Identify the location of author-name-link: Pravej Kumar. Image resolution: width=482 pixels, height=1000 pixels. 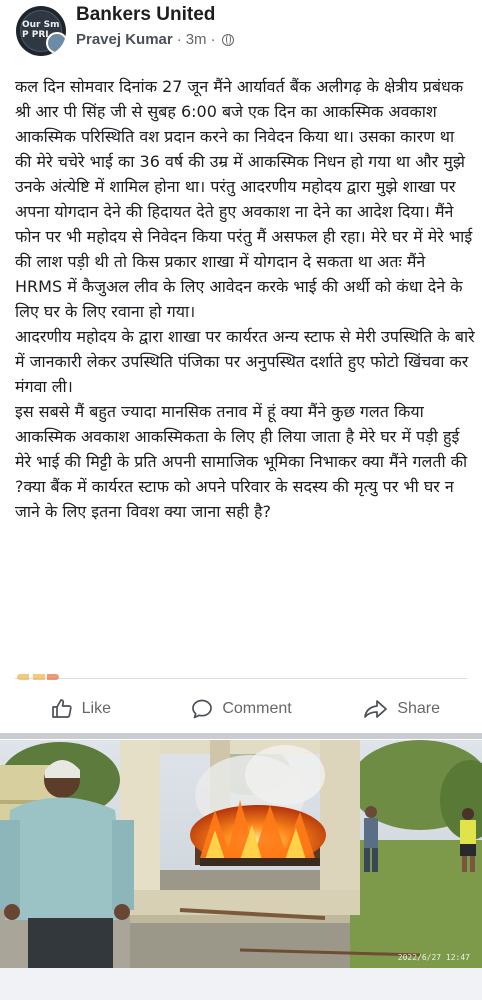
(124, 39).